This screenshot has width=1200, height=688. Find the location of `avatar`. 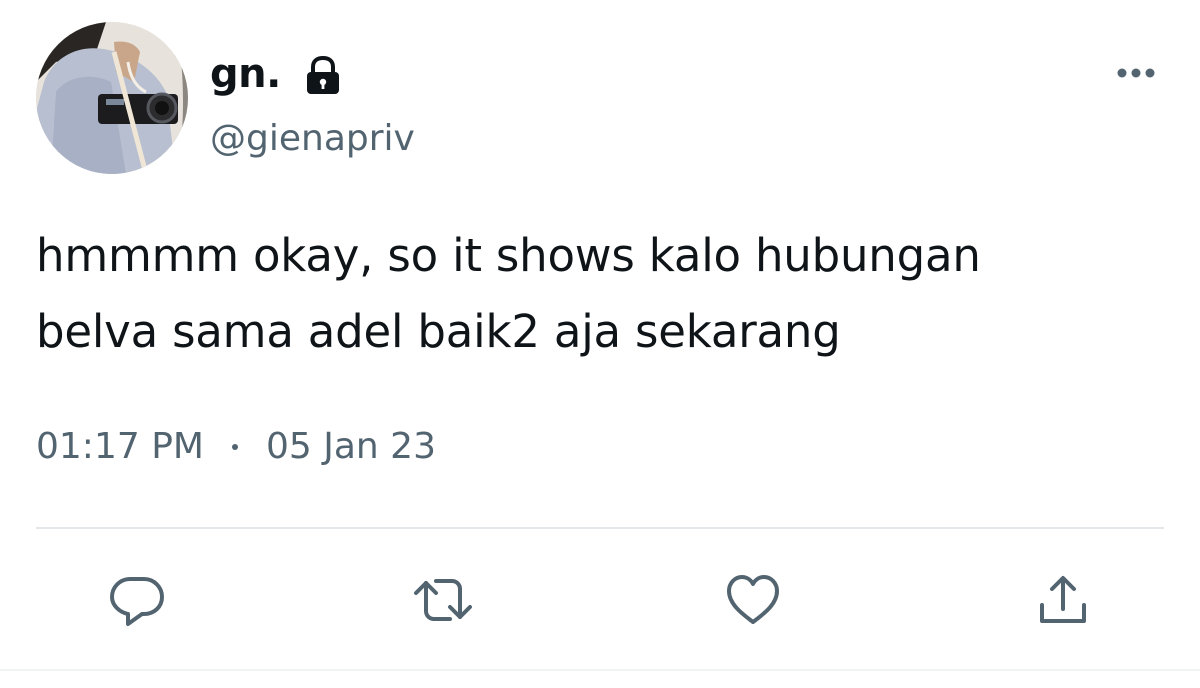

avatar is located at coordinates (112, 98).